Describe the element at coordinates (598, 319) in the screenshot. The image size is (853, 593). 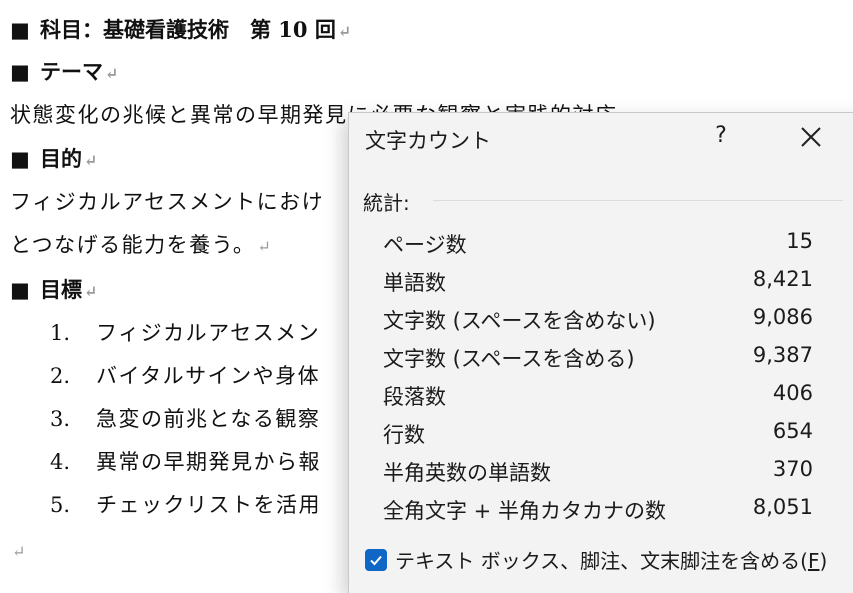
I see `stat-row: 文字数 (スペースを含めない) 9,086` at that location.